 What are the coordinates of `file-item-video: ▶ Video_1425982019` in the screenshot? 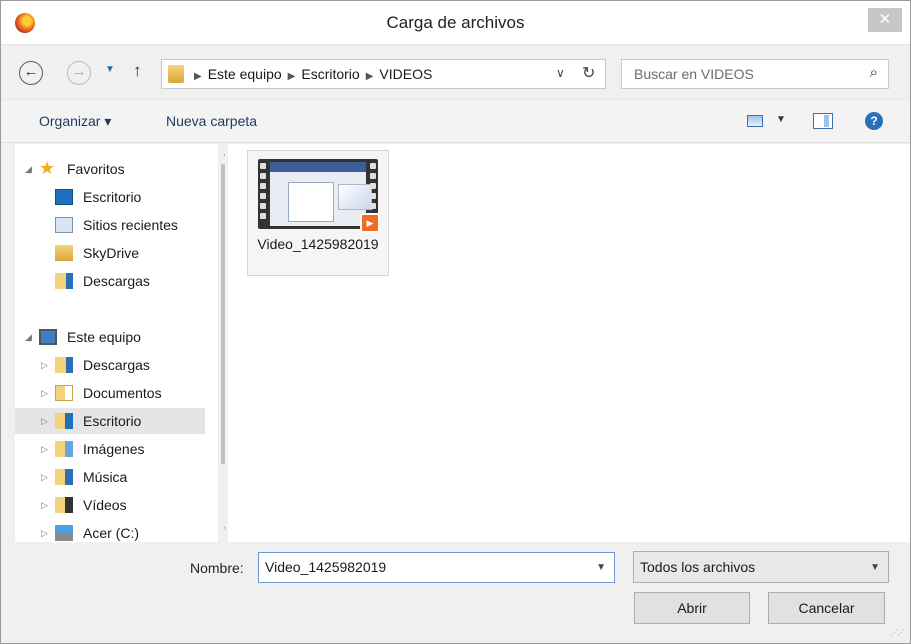 It's located at (318, 213).